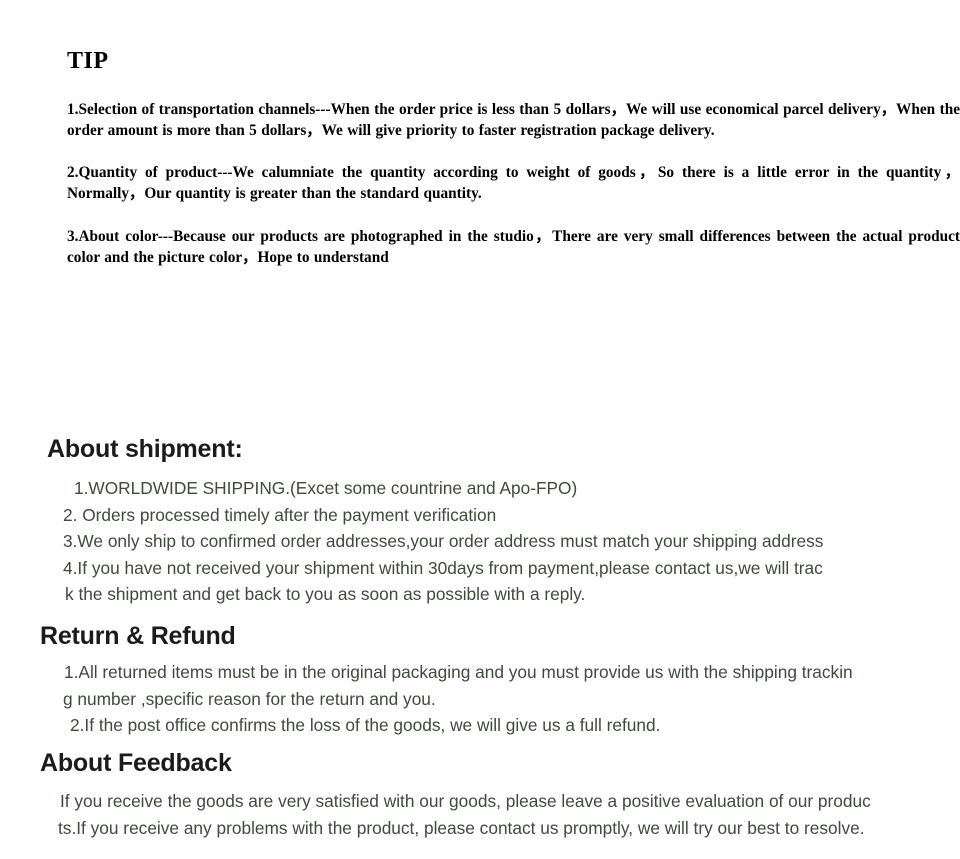 Image resolution: width=960 pixels, height=859 pixels. What do you see at coordinates (88, 61) in the screenshot?
I see `tip-title: TIP` at bounding box center [88, 61].